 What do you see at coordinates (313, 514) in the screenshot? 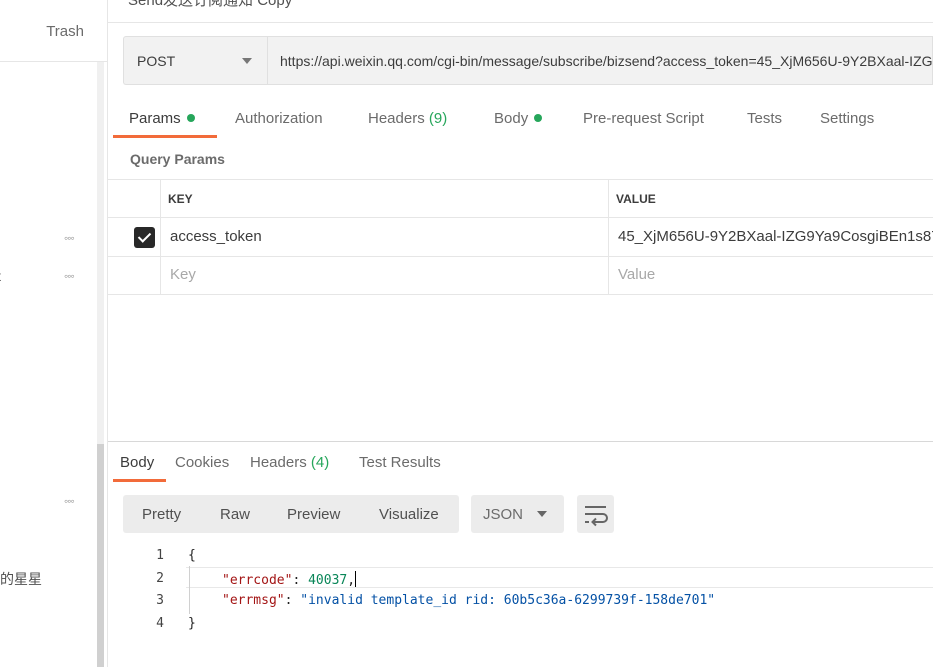
I see `view-preview-button: Preview` at bounding box center [313, 514].